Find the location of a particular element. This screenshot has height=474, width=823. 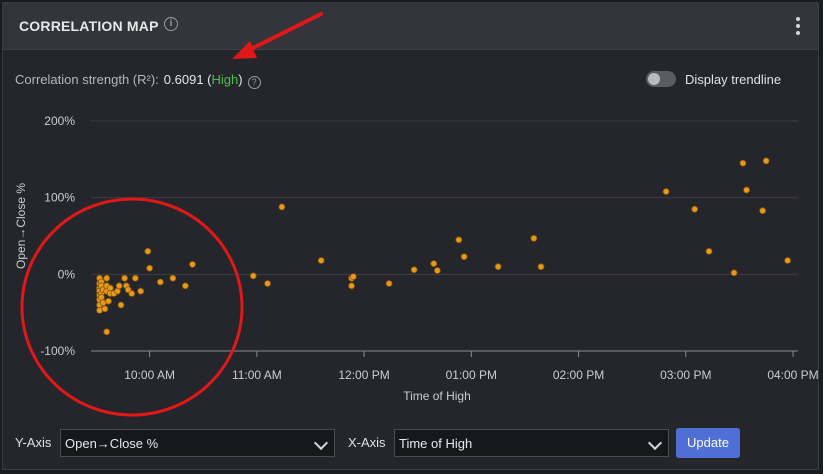

y-axis-title: Open→Close % is located at coordinates (21, 226).